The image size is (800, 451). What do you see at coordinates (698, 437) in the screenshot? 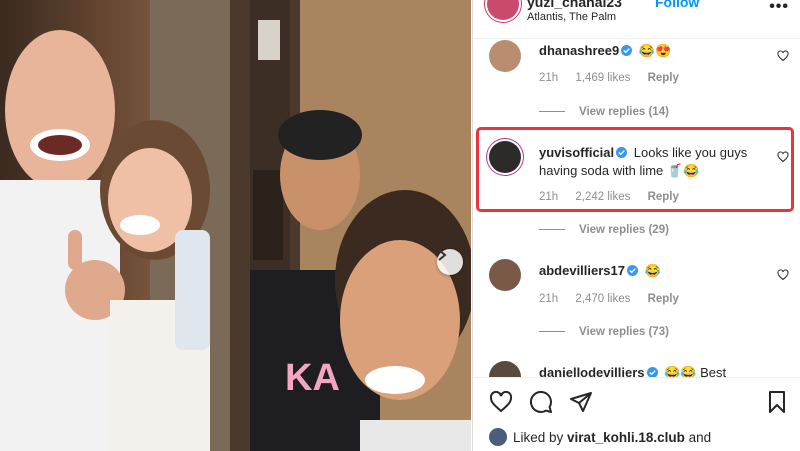
I see `liked-by-suffix: and` at bounding box center [698, 437].